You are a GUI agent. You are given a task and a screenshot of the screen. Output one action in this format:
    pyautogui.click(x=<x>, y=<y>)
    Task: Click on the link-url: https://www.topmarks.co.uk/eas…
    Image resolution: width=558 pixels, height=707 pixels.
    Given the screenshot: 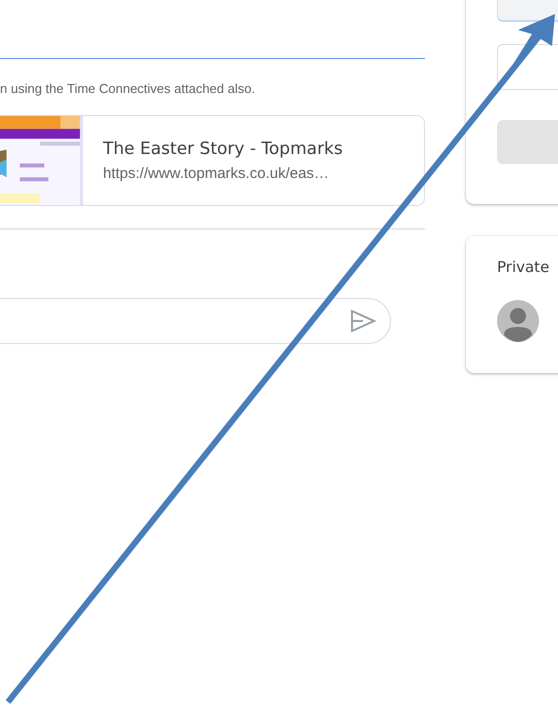 What is the action you would take?
    pyautogui.click(x=216, y=173)
    